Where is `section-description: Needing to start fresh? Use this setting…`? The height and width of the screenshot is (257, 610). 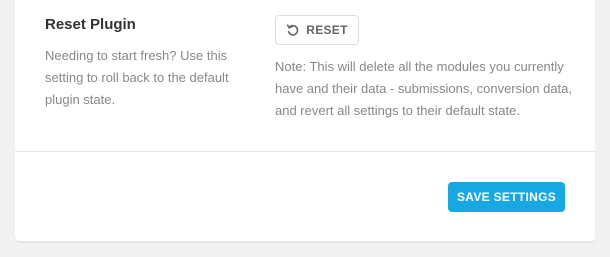 section-description: Needing to start fresh? Use this setting… is located at coordinates (137, 77).